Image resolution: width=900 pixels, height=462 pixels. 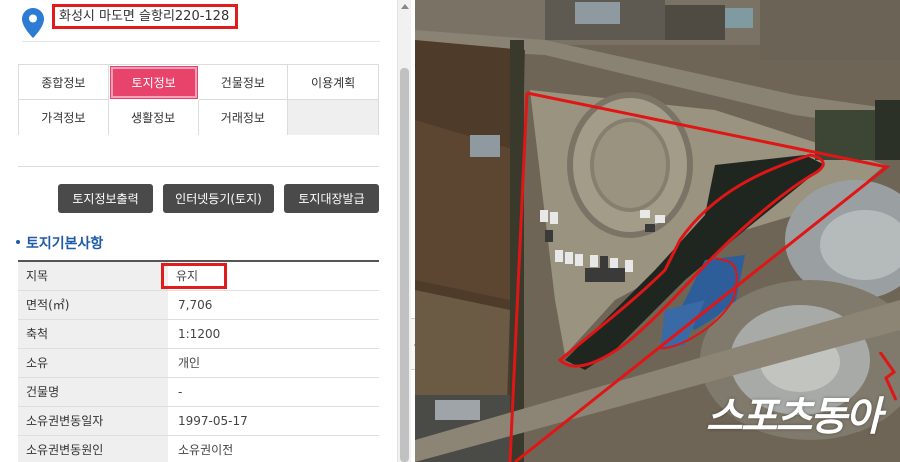 I want to click on print-land-info-button: 토지정보출력, so click(x=105, y=198).